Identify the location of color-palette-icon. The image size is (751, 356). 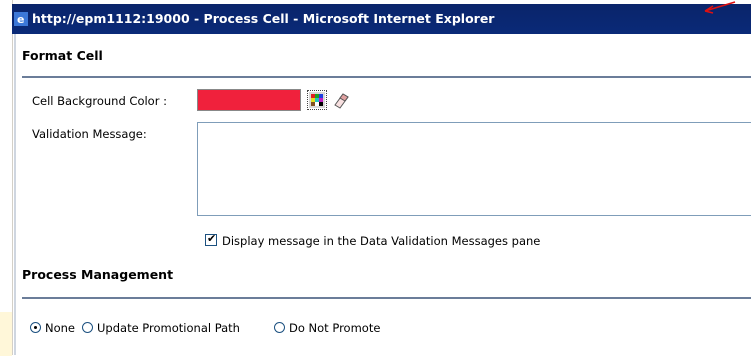
(317, 100).